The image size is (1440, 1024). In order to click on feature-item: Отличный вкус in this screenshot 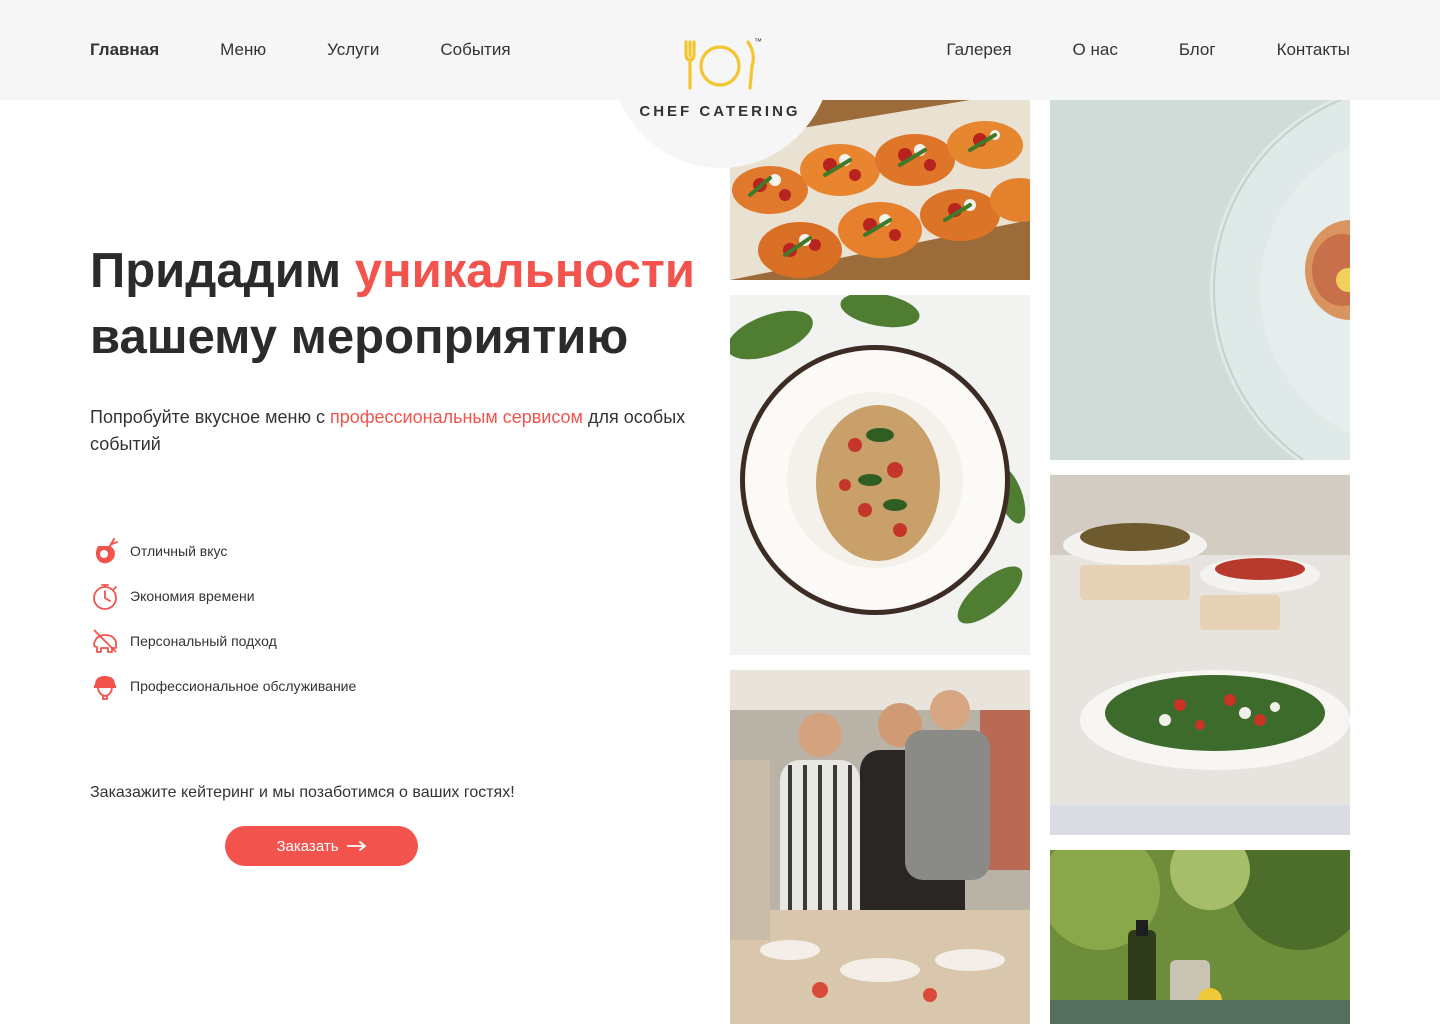, I will do `click(223, 551)`.